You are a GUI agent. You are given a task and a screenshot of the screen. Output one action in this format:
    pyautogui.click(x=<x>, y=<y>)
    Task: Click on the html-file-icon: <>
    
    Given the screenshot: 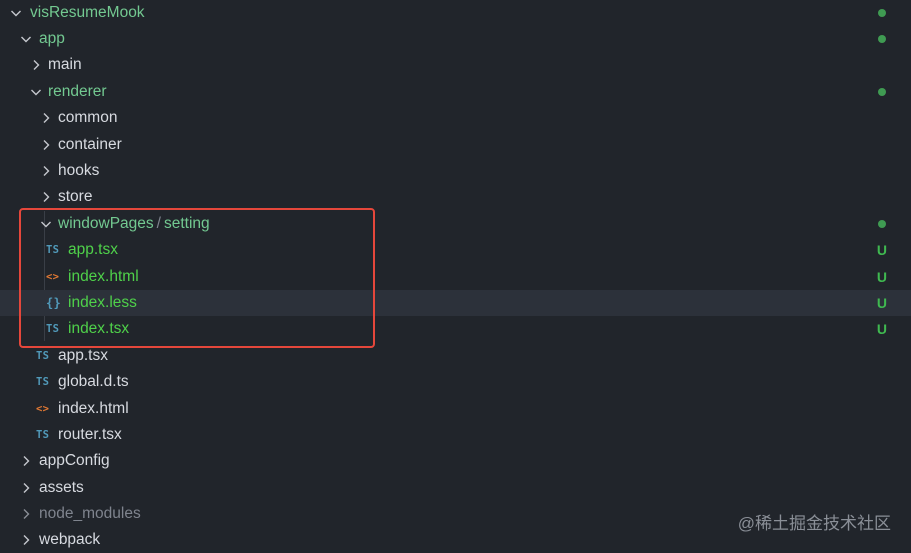 What is the action you would take?
    pyautogui.click(x=43, y=409)
    